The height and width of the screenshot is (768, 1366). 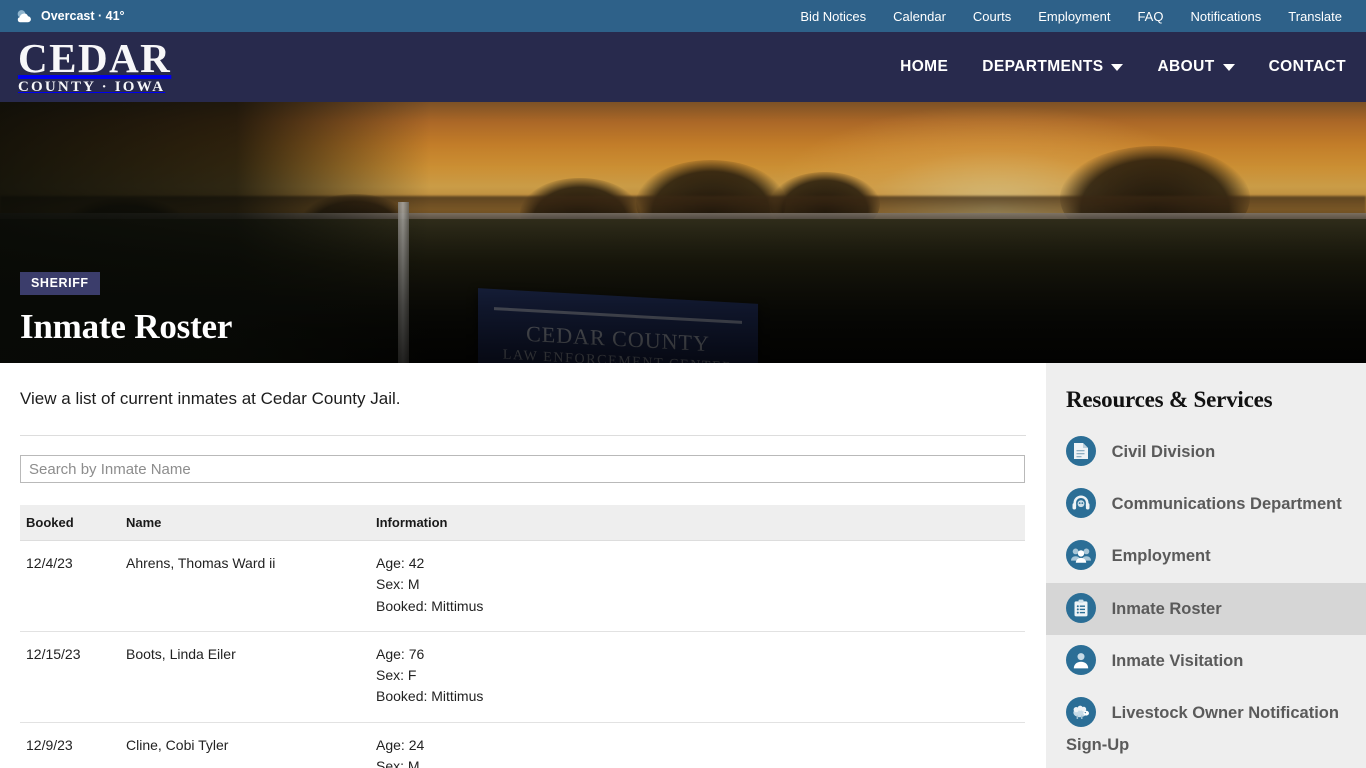 What do you see at coordinates (1202, 729) in the screenshot?
I see `sidebar-item-label: Livestock Owner Notification Sign-Up` at bounding box center [1202, 729].